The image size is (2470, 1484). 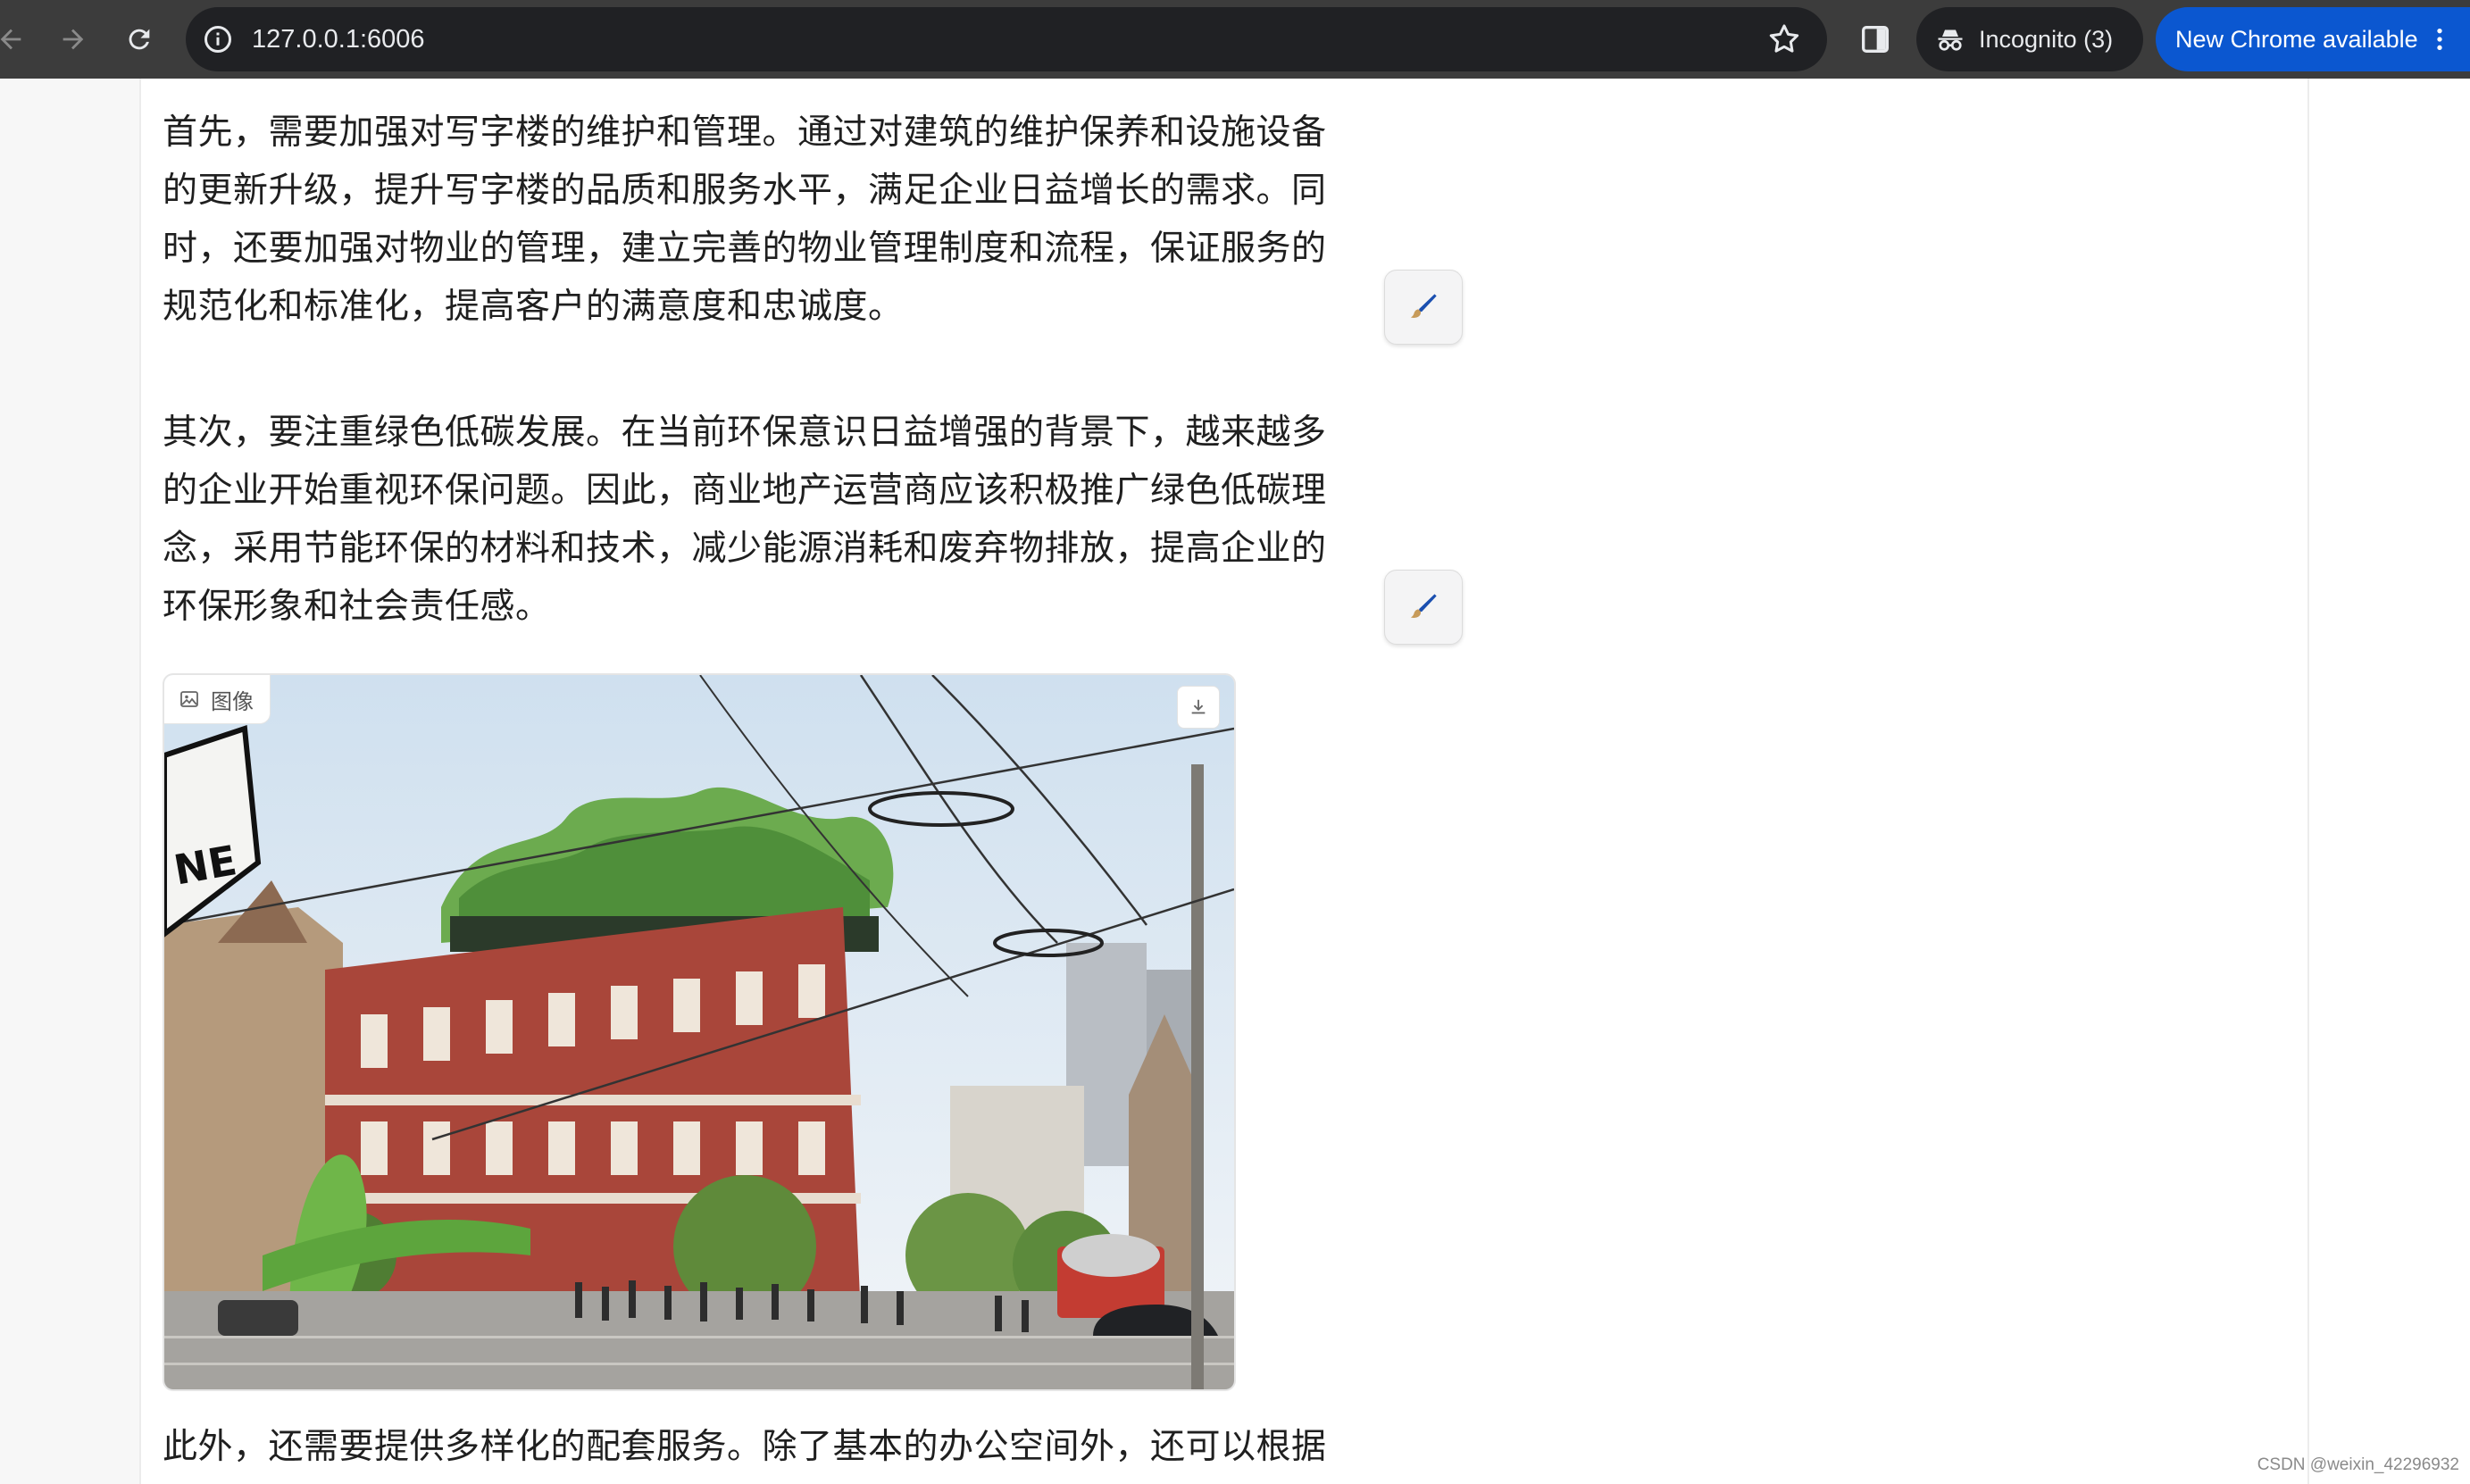 I want to click on watermark: CSDN @weixin_42296932, so click(x=2358, y=1464).